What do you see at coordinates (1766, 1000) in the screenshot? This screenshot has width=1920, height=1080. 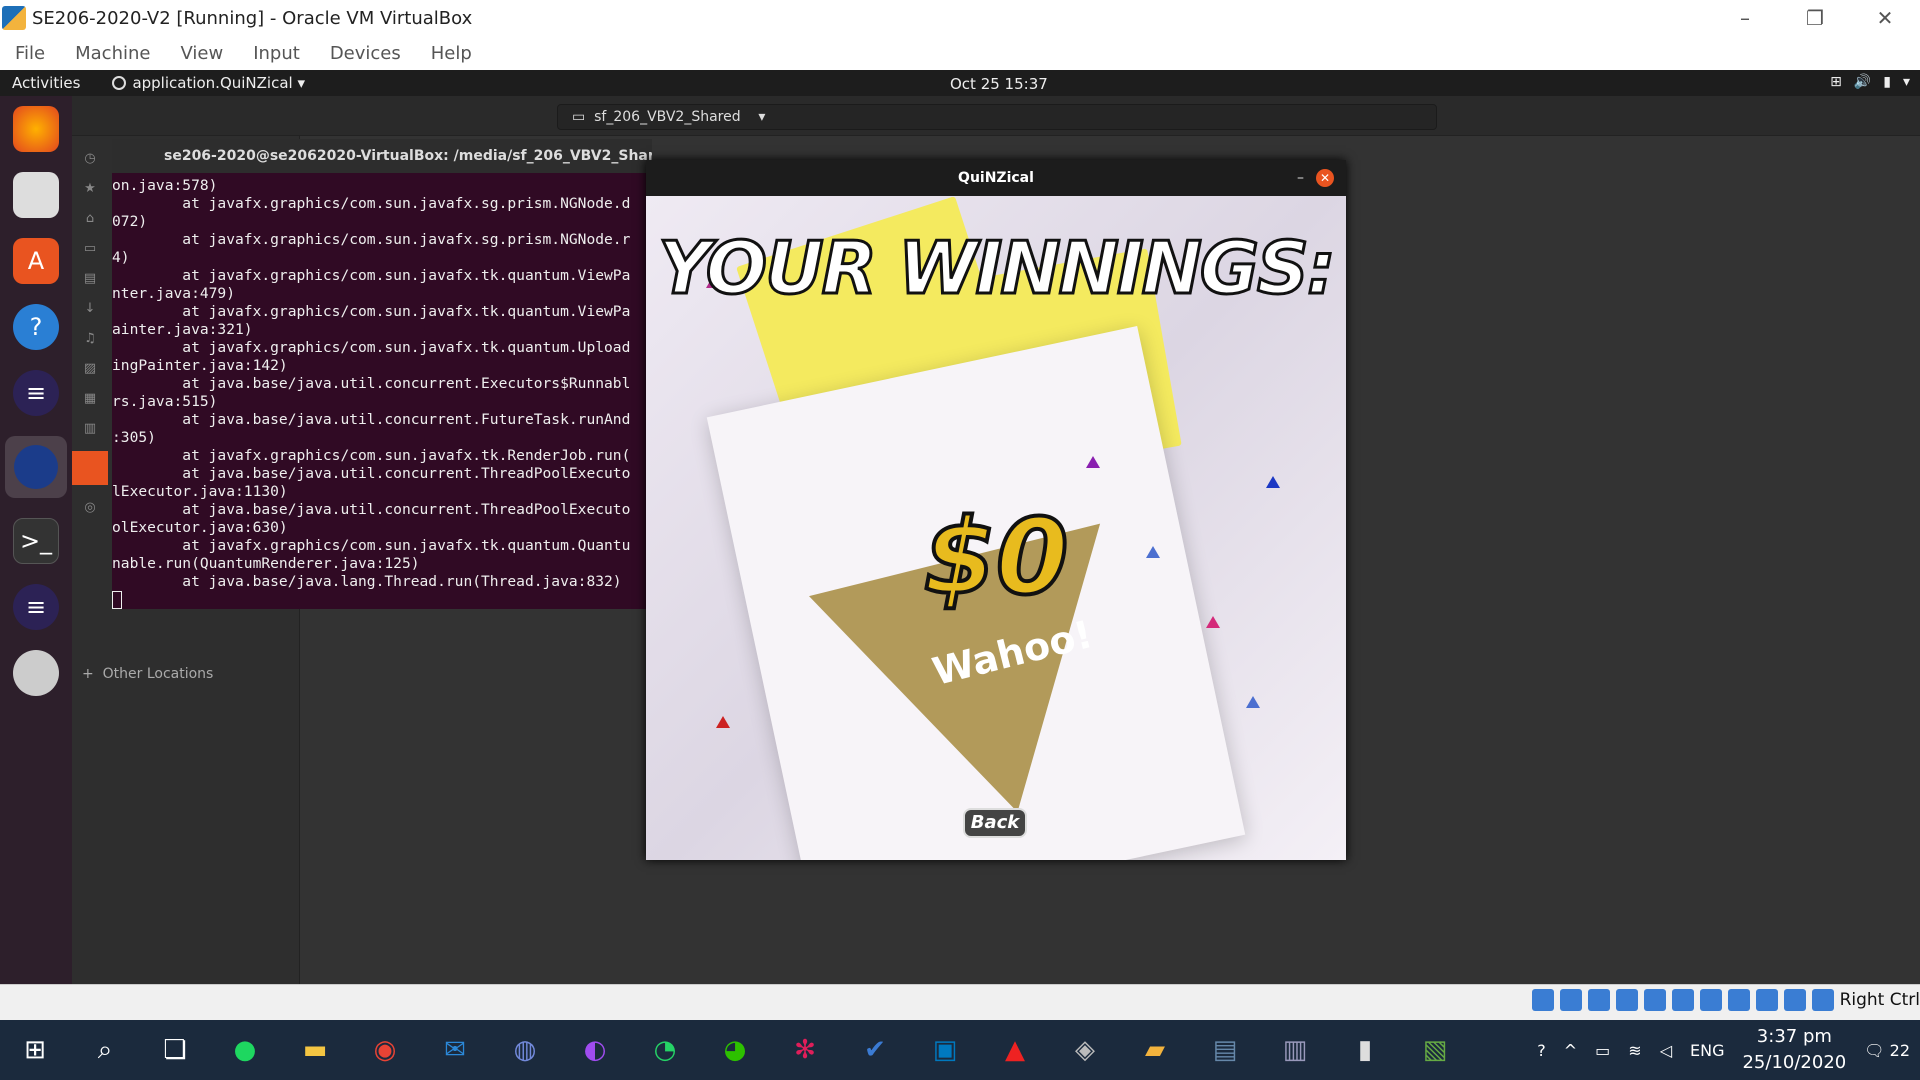 I see `cpu-icon` at bounding box center [1766, 1000].